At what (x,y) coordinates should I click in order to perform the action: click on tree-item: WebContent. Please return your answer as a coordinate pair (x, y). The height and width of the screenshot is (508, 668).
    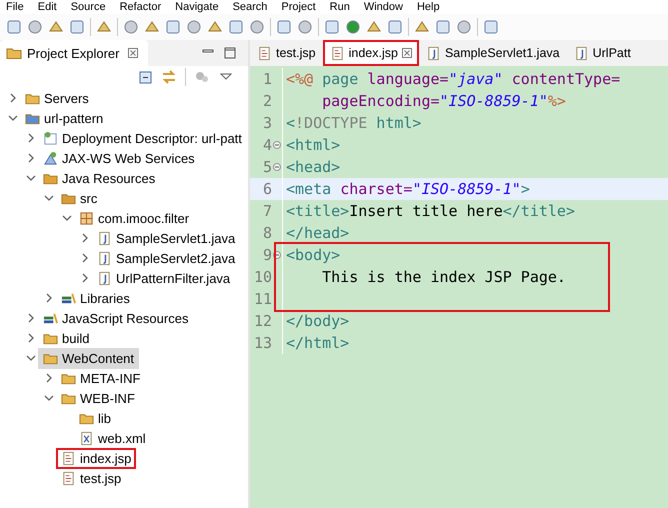
    Looking at the image, I should click on (89, 358).